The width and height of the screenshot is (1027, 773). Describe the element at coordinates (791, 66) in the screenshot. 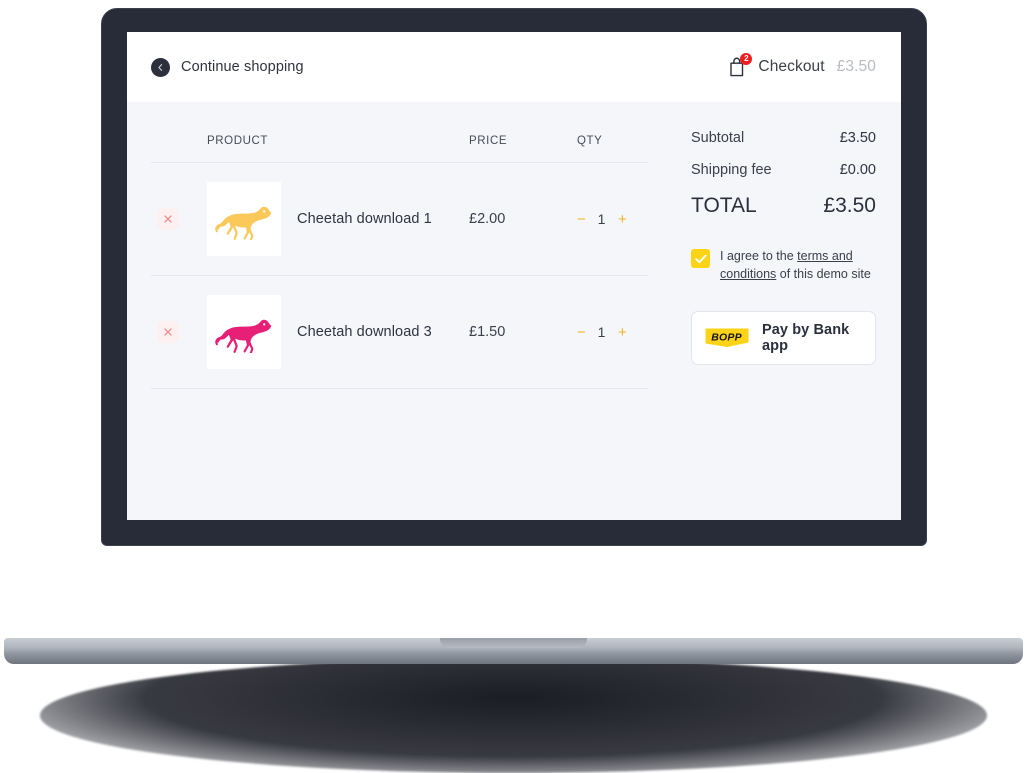

I see `checkout-label: Checkout` at that location.